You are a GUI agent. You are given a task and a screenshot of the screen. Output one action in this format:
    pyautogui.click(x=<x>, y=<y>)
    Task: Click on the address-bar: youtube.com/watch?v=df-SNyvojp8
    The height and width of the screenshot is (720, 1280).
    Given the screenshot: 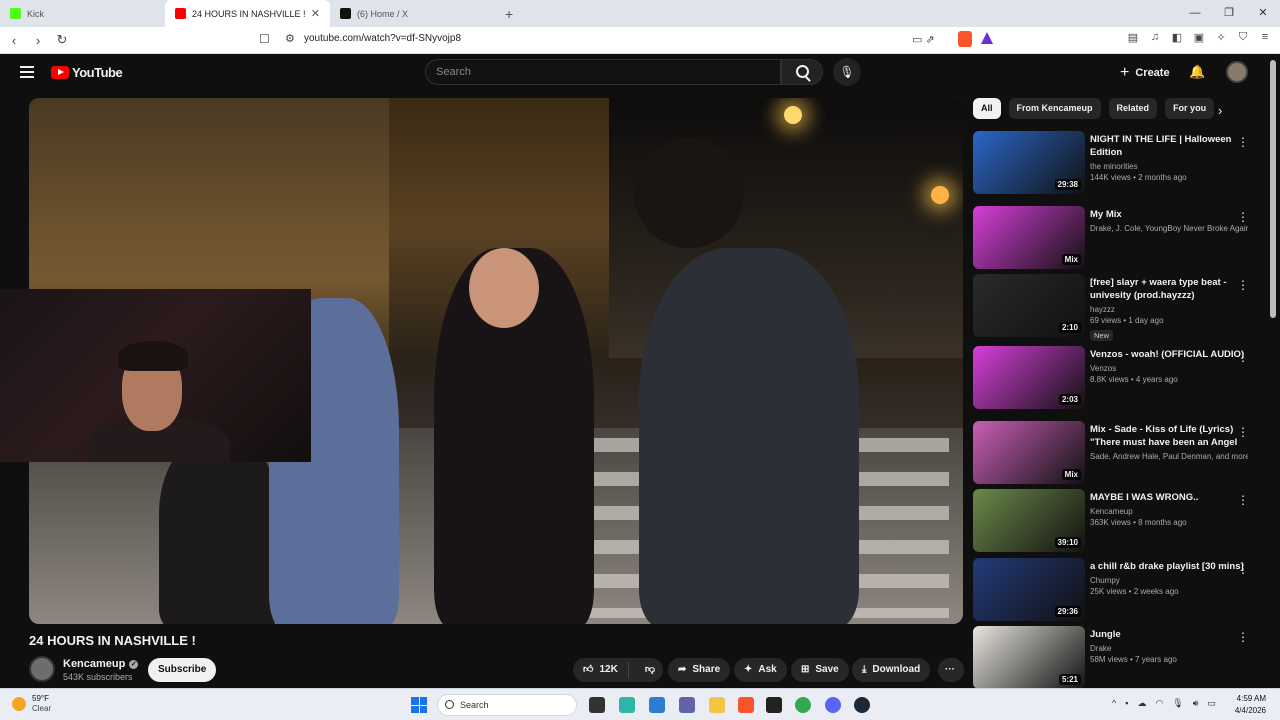 What is the action you would take?
    pyautogui.click(x=382, y=38)
    